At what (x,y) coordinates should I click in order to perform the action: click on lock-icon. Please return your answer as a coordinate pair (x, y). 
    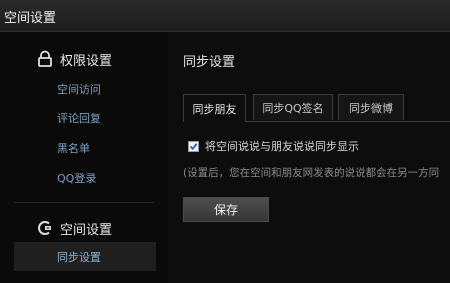
    Looking at the image, I should click on (45, 59).